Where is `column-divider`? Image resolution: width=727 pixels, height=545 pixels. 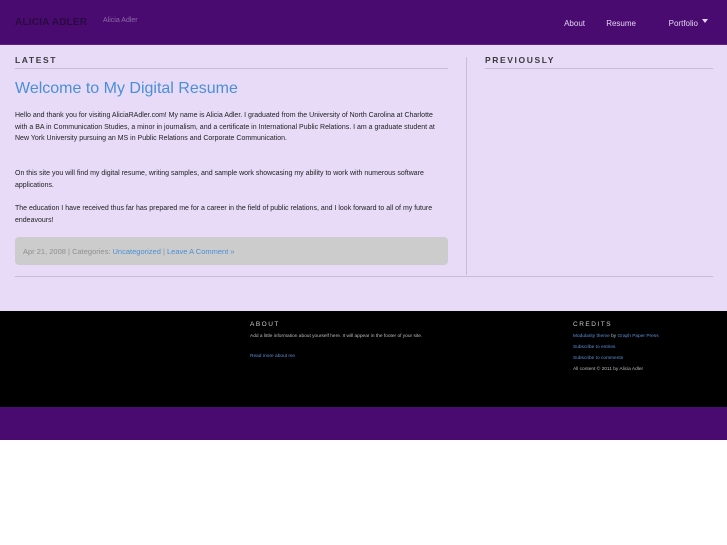 column-divider is located at coordinates (466, 166).